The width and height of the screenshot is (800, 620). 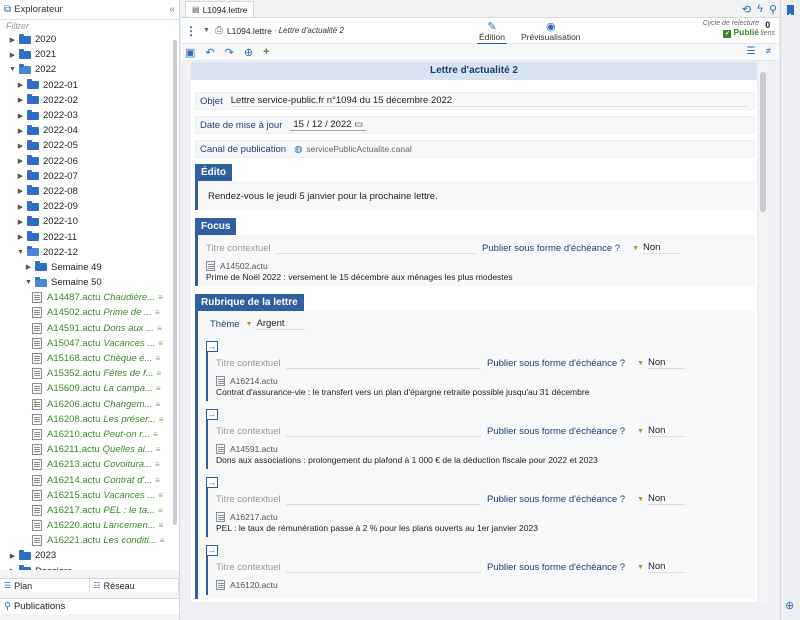 What do you see at coordinates (790, 10) in the screenshot?
I see `bookmark-icon` at bounding box center [790, 10].